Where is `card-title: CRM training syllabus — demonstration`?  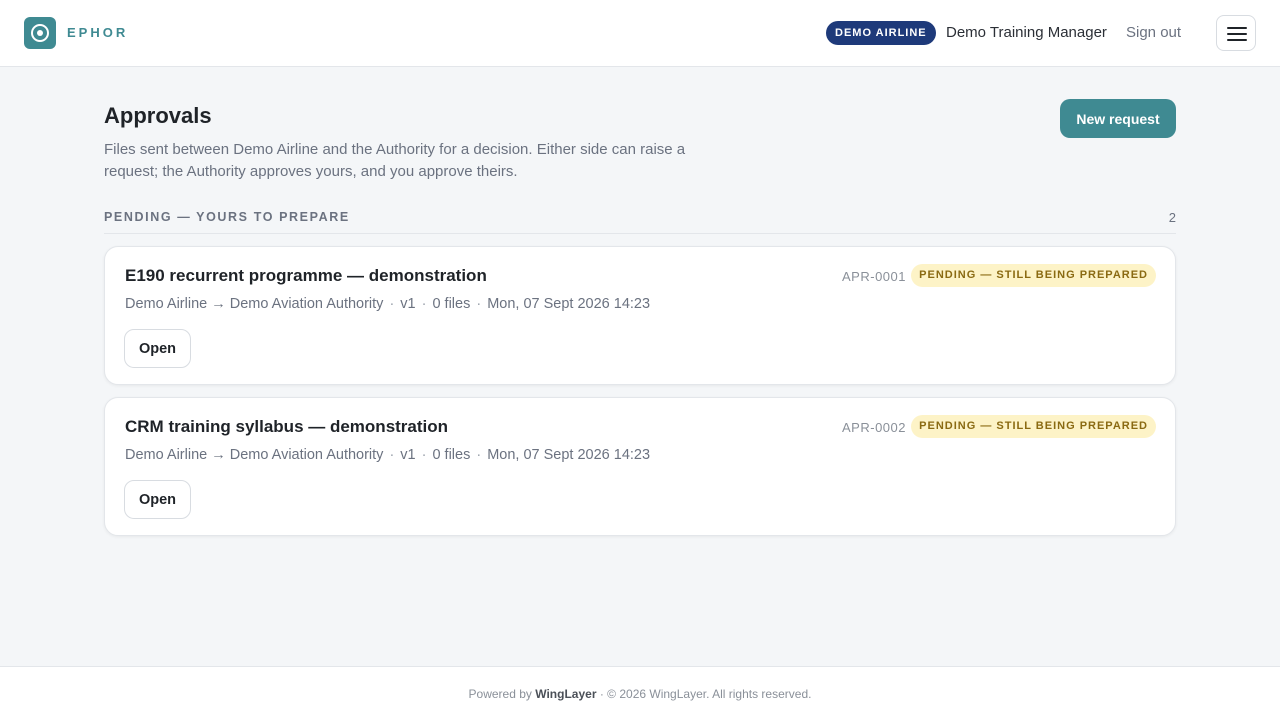 card-title: CRM training syllabus — demonstration is located at coordinates (287, 426).